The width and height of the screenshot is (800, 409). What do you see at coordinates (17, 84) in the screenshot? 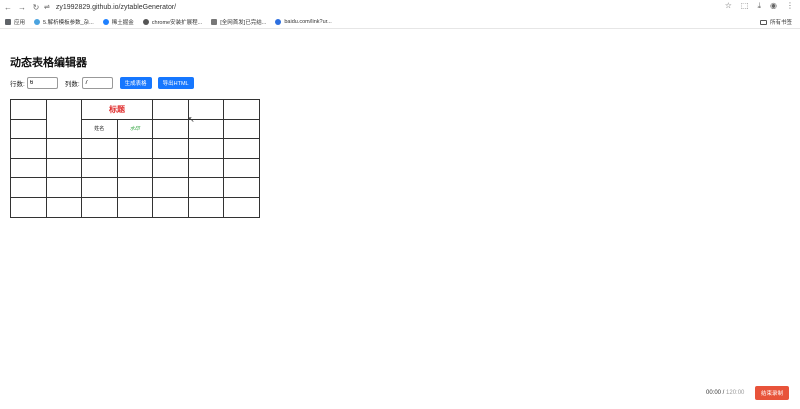
I see `rows-label: 行数:` at bounding box center [17, 84].